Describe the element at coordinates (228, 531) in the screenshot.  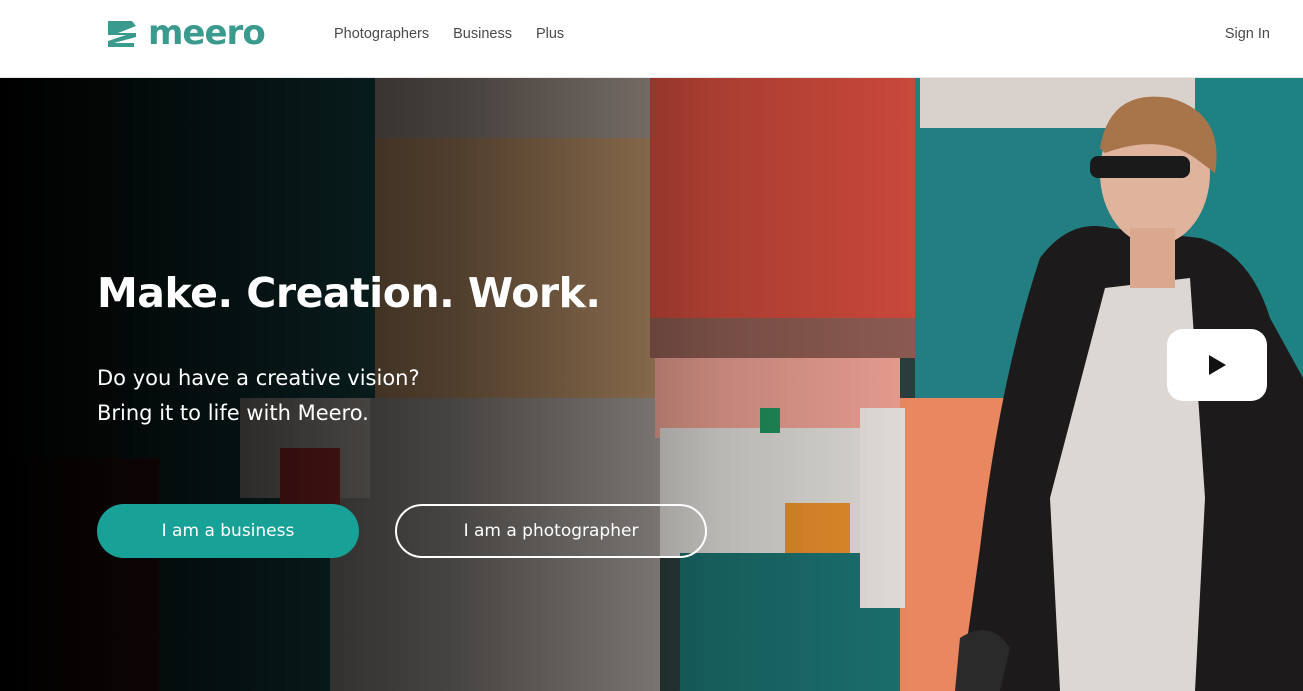
I see `business-button: I am a business` at that location.